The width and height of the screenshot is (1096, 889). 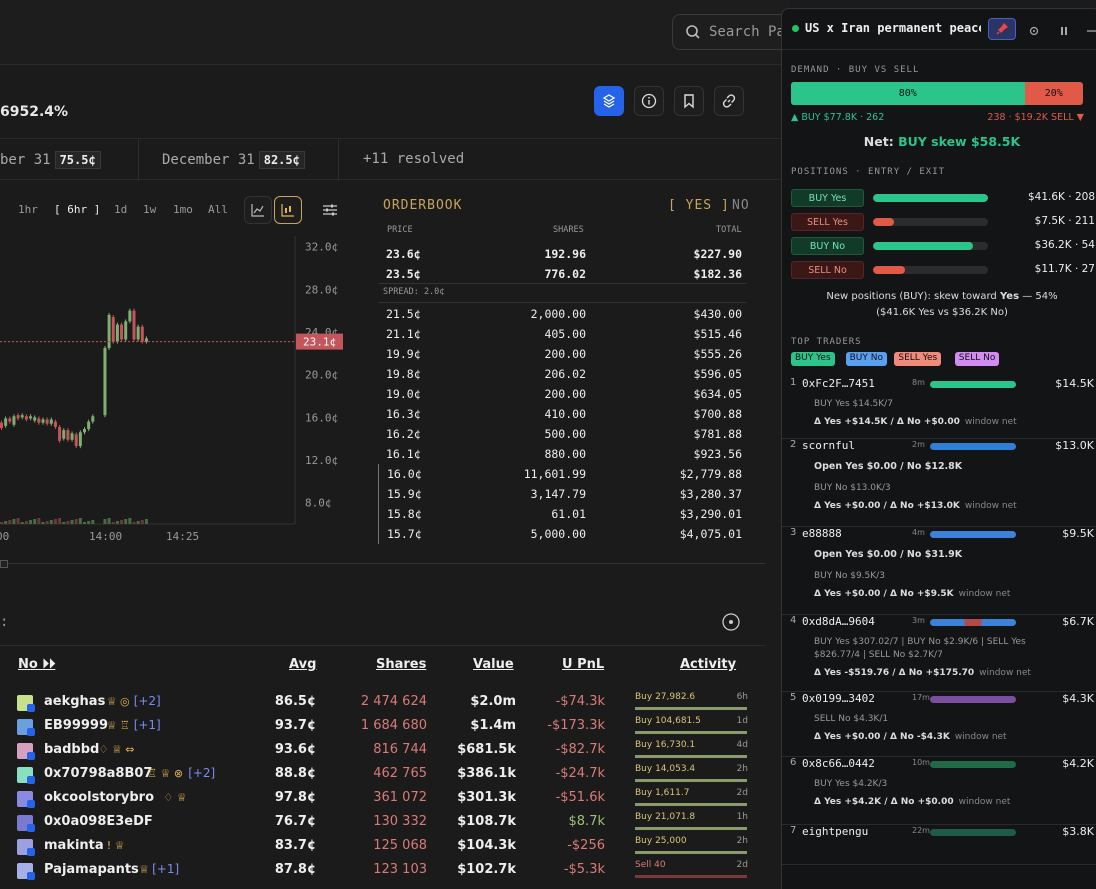 I want to click on bid-cell: $634.05, so click(x=717, y=394).